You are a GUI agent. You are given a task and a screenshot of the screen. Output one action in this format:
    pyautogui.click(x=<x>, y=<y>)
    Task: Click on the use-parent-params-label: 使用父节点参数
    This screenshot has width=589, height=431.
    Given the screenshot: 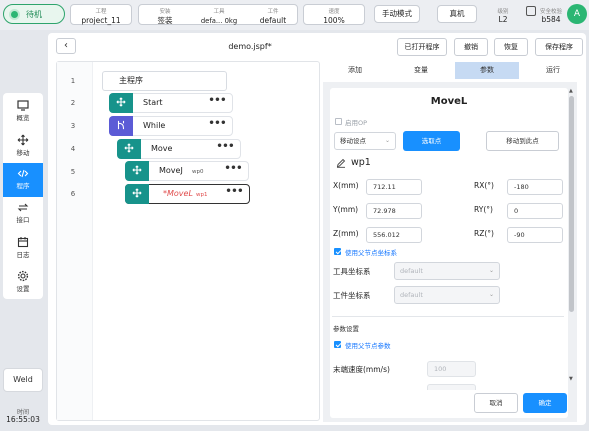 What is the action you would take?
    pyautogui.click(x=368, y=346)
    